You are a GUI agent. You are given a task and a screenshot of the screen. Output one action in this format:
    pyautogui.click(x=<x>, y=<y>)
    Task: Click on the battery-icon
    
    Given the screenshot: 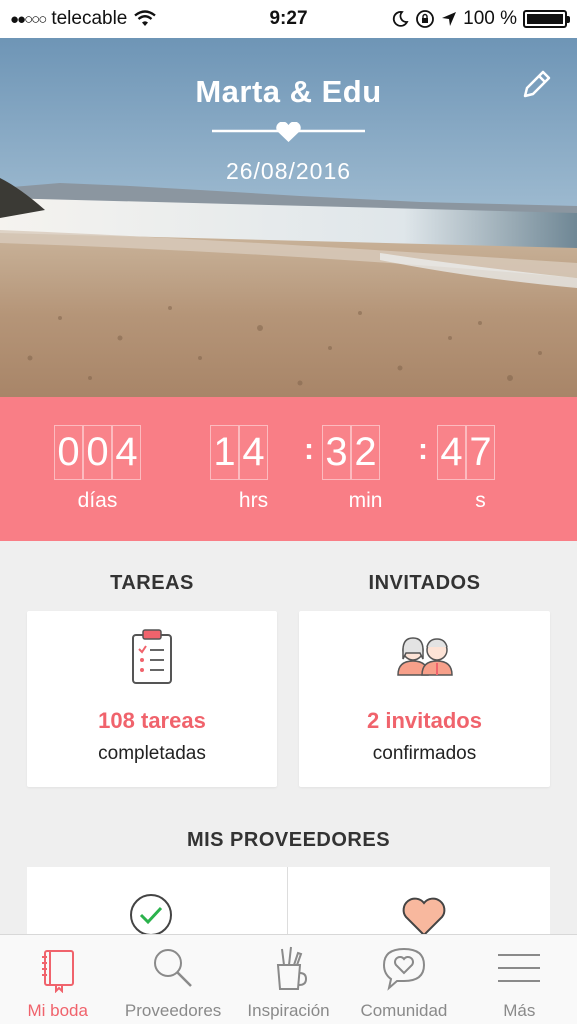 What is the action you would take?
    pyautogui.click(x=546, y=19)
    